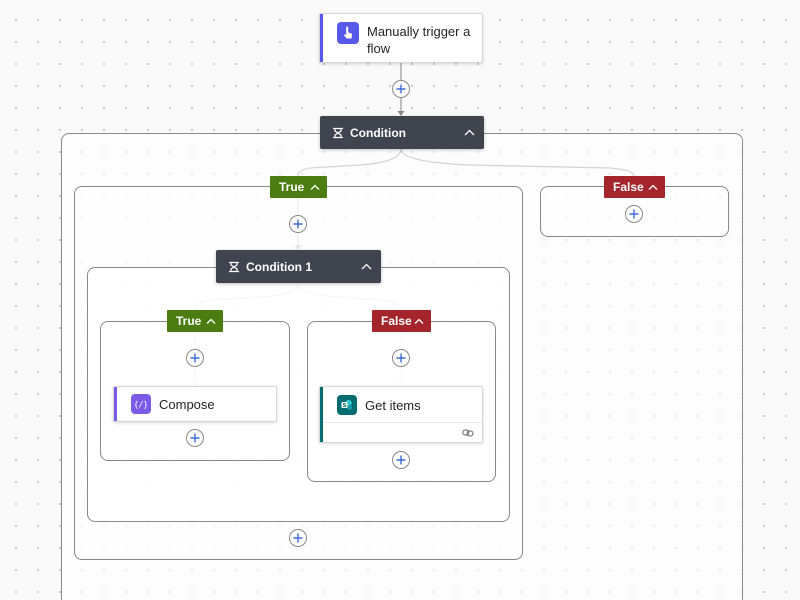  I want to click on outer-true-branch-pill: True, so click(298, 187).